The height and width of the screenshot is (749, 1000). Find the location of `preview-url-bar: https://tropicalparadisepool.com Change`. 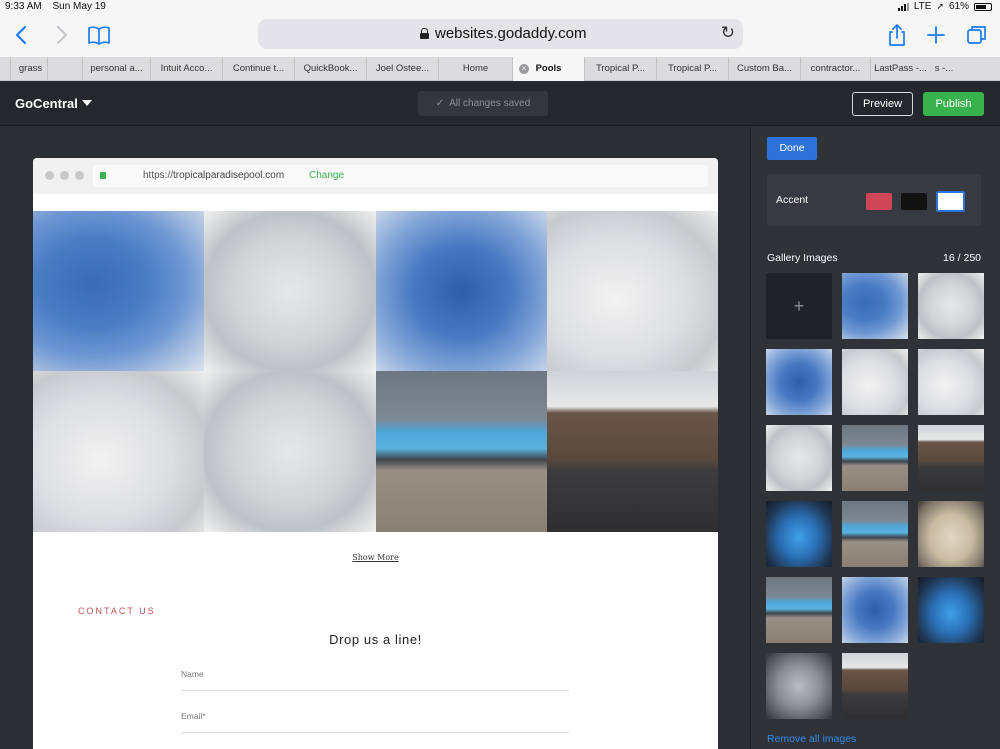

preview-url-bar: https://tropicalparadisepool.com Change is located at coordinates (400, 176).